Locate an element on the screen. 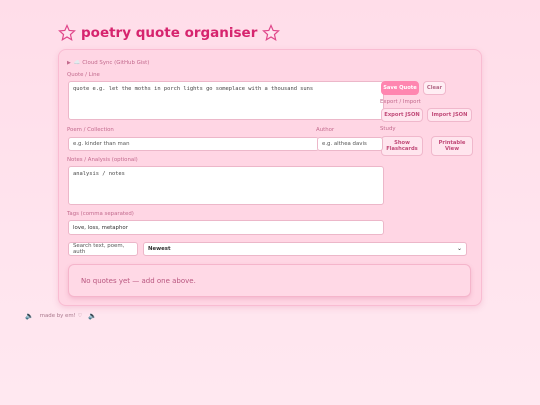 The width and height of the screenshot is (540, 405). sort-selected: Newest is located at coordinates (159, 249).